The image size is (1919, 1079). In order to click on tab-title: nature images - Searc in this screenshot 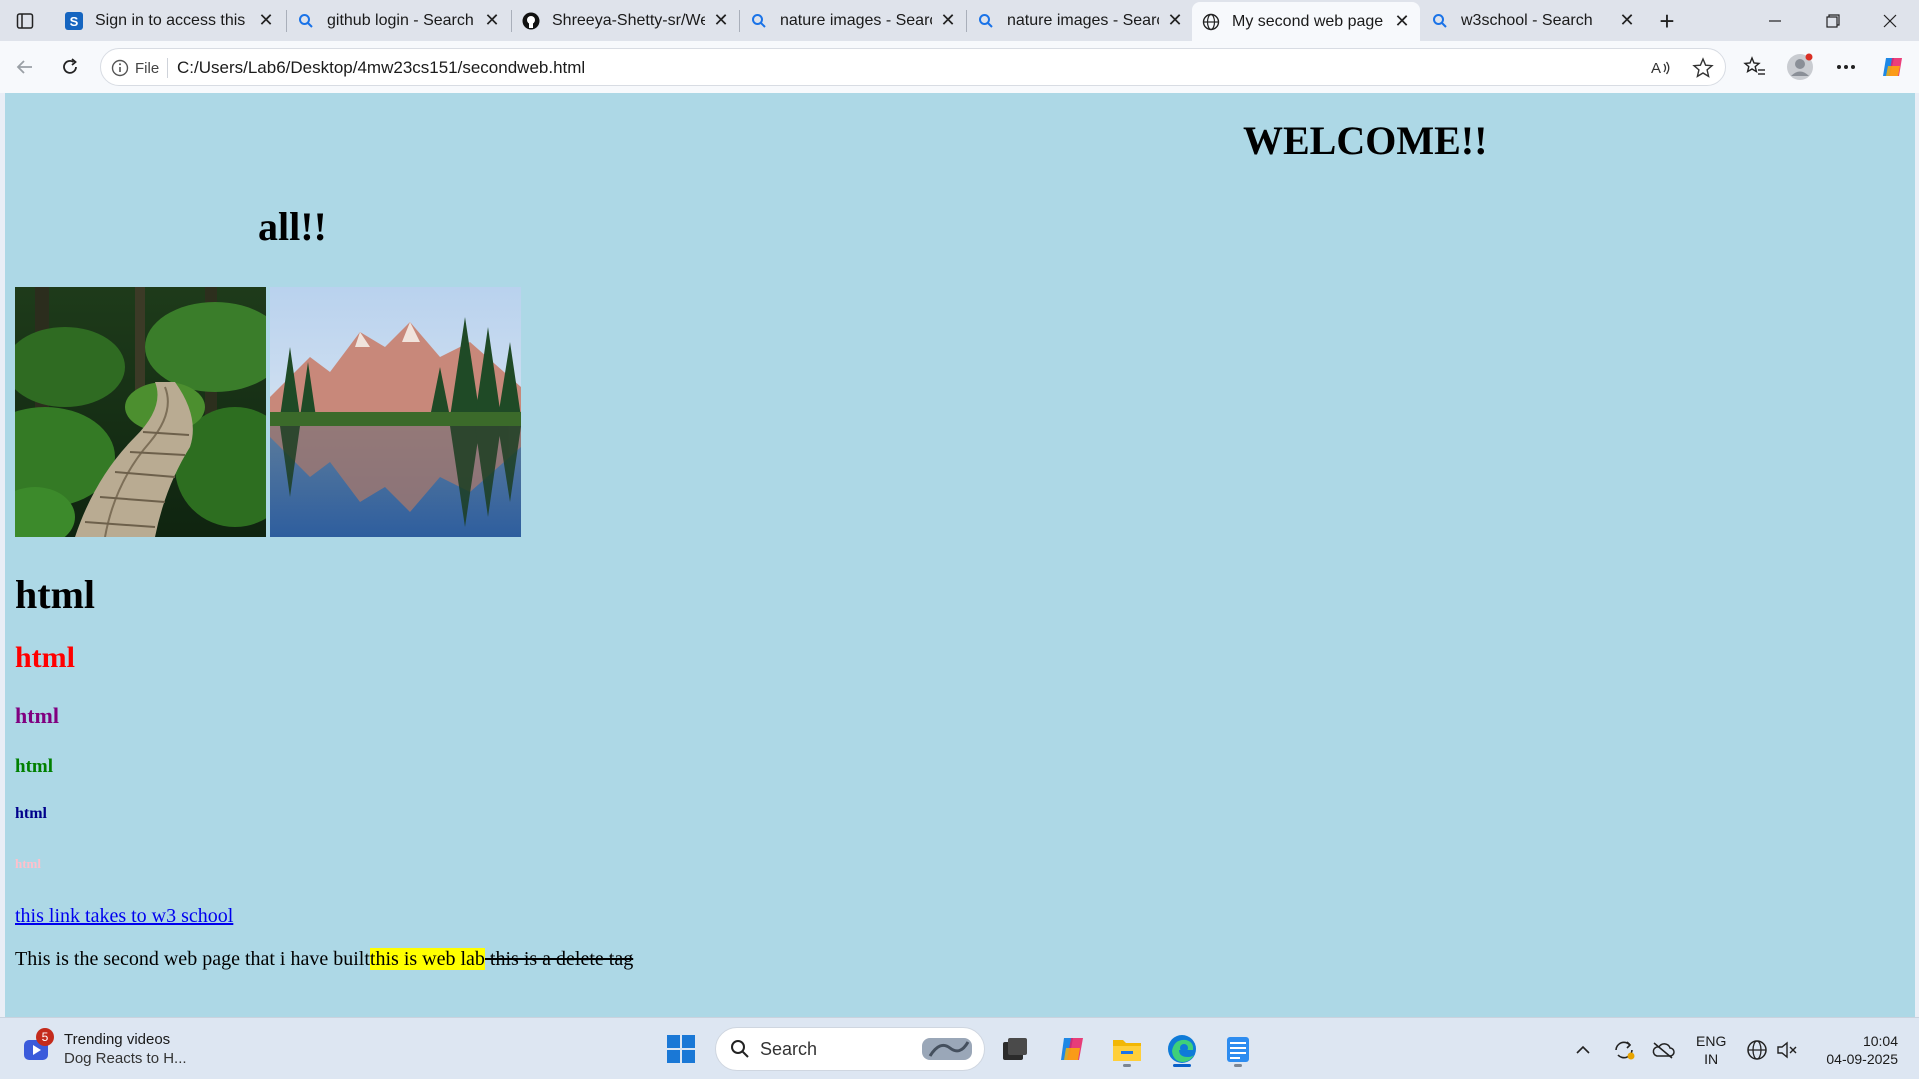, I will do `click(1083, 20)`.